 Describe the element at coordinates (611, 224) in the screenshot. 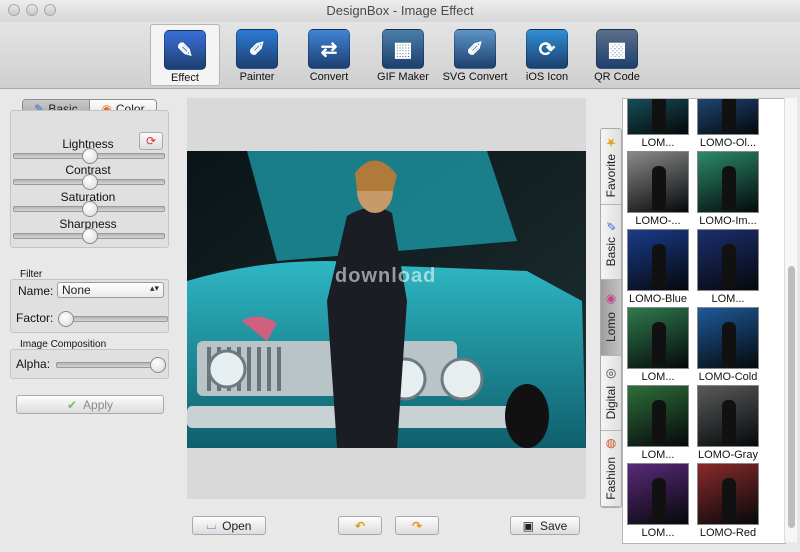

I see `brush-icon: ✎` at that location.